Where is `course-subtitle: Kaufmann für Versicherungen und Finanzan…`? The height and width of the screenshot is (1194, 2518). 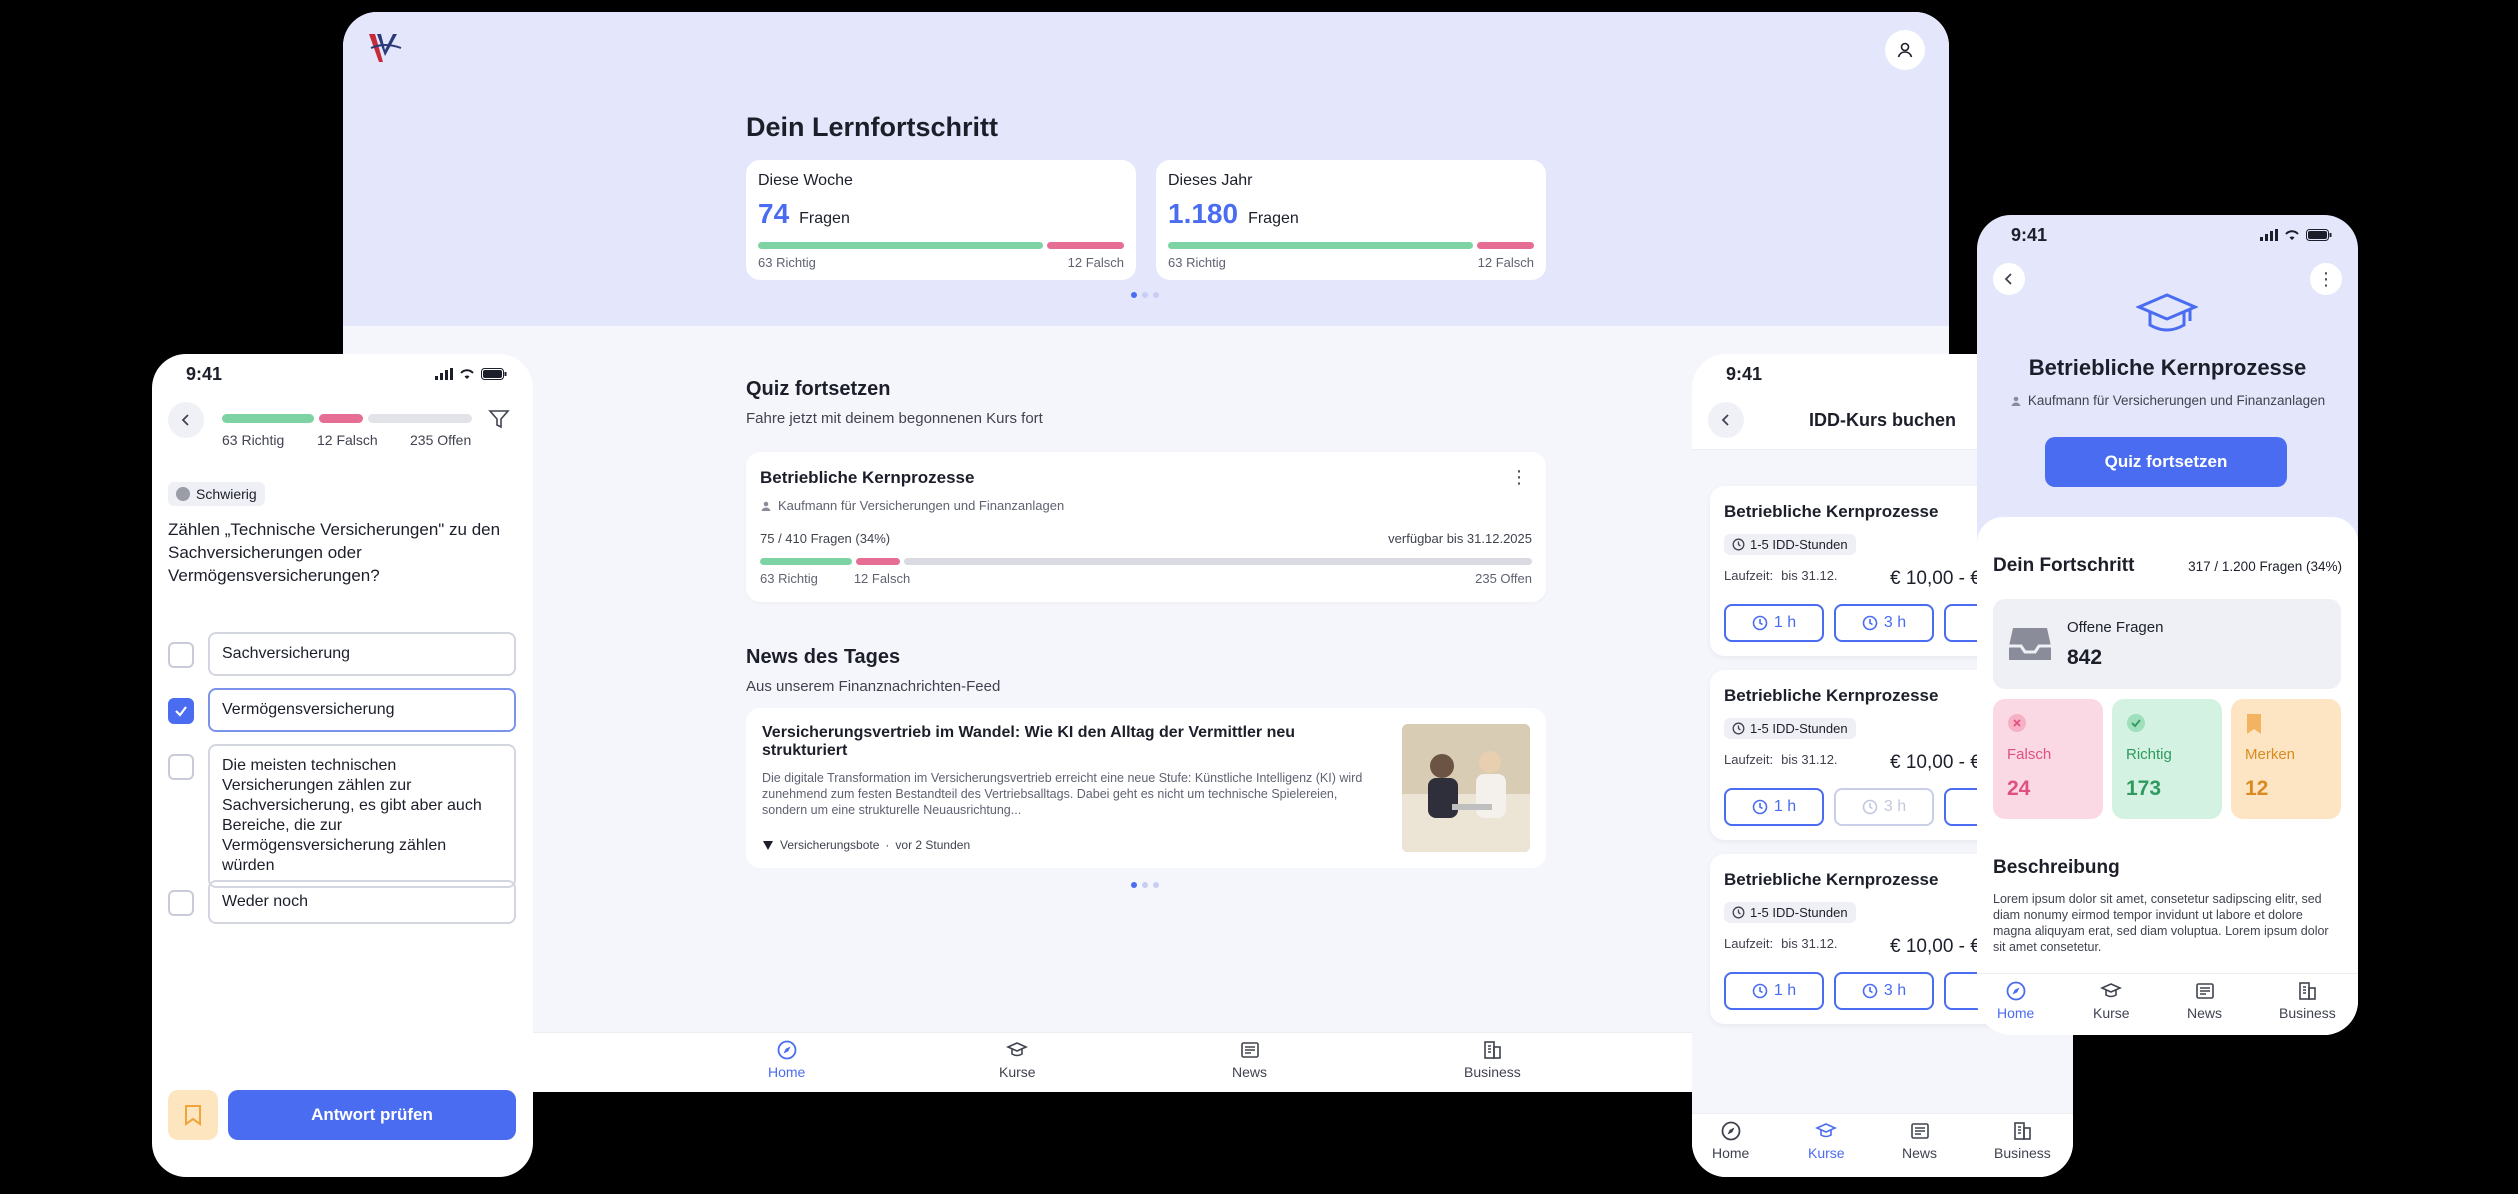 course-subtitle: Kaufmann für Versicherungen und Finanzan… is located at coordinates (2176, 400).